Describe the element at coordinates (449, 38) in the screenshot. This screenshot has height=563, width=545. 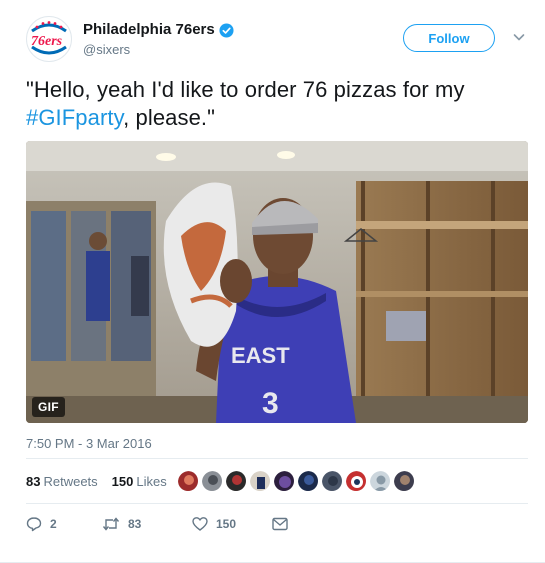
I see `follow-button: Follow` at that location.